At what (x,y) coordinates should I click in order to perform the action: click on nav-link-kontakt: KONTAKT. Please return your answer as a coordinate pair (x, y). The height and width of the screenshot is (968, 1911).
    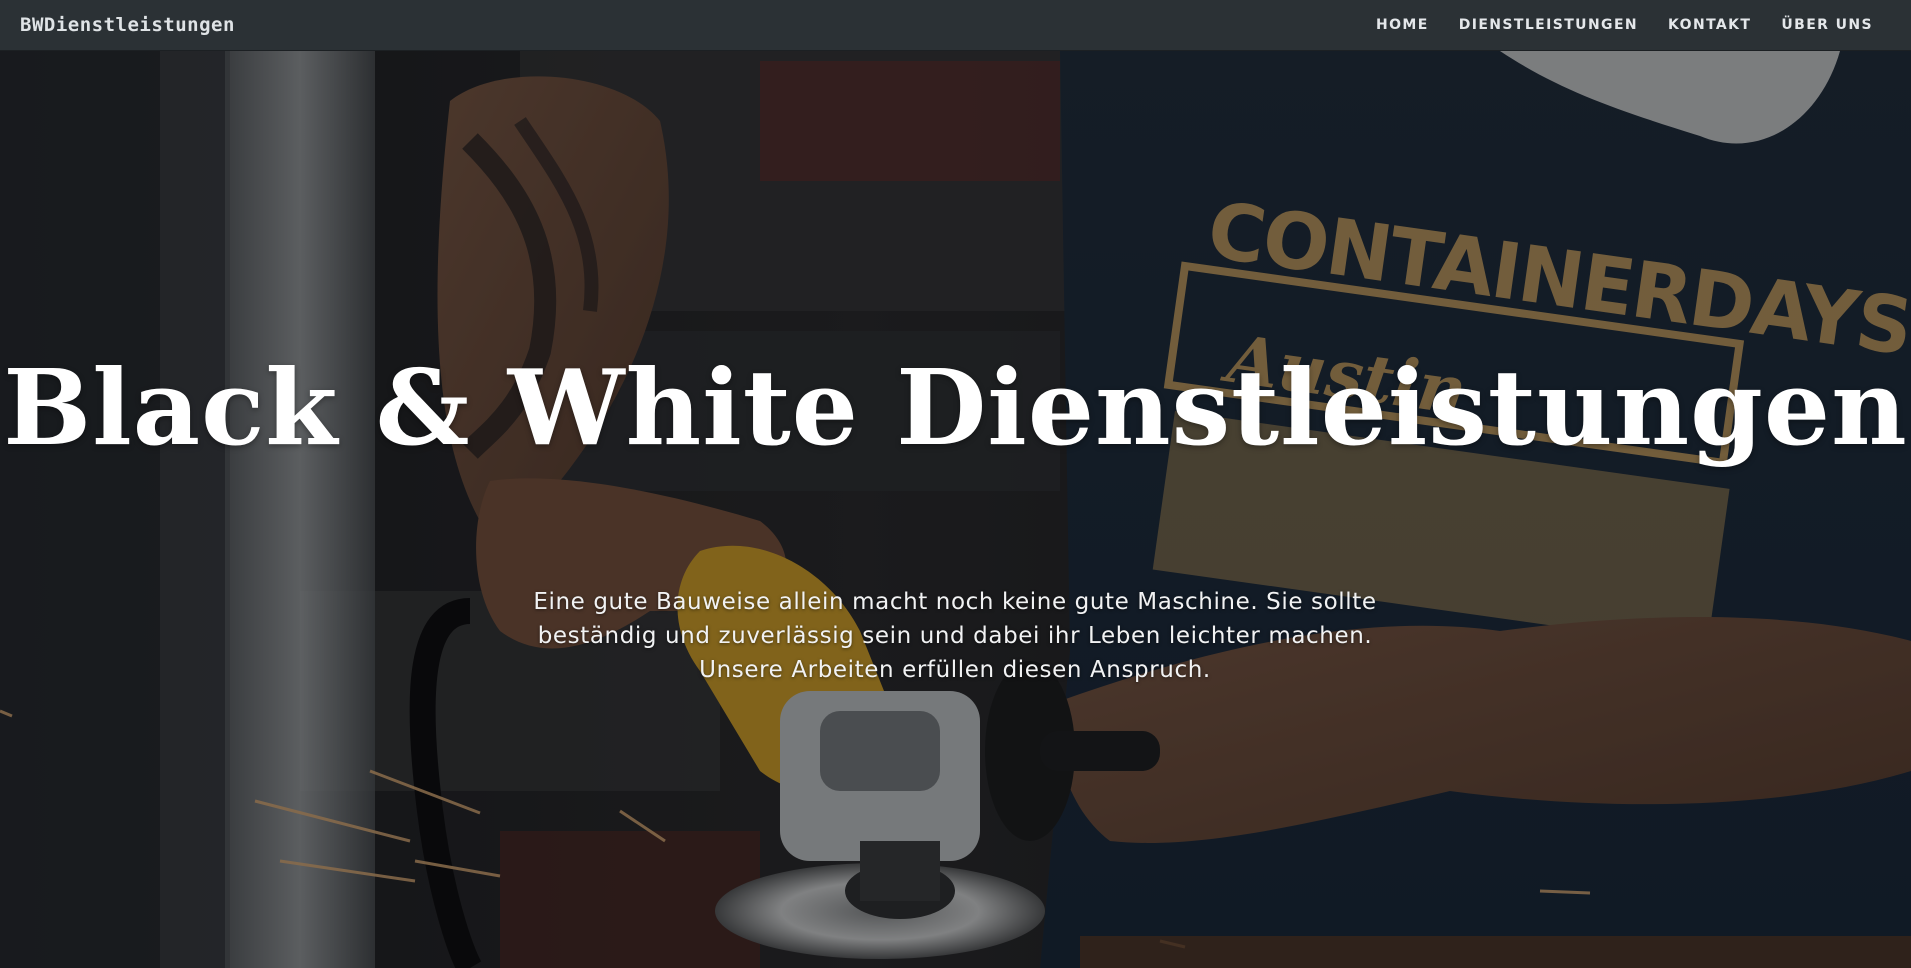
    Looking at the image, I should click on (1709, 25).